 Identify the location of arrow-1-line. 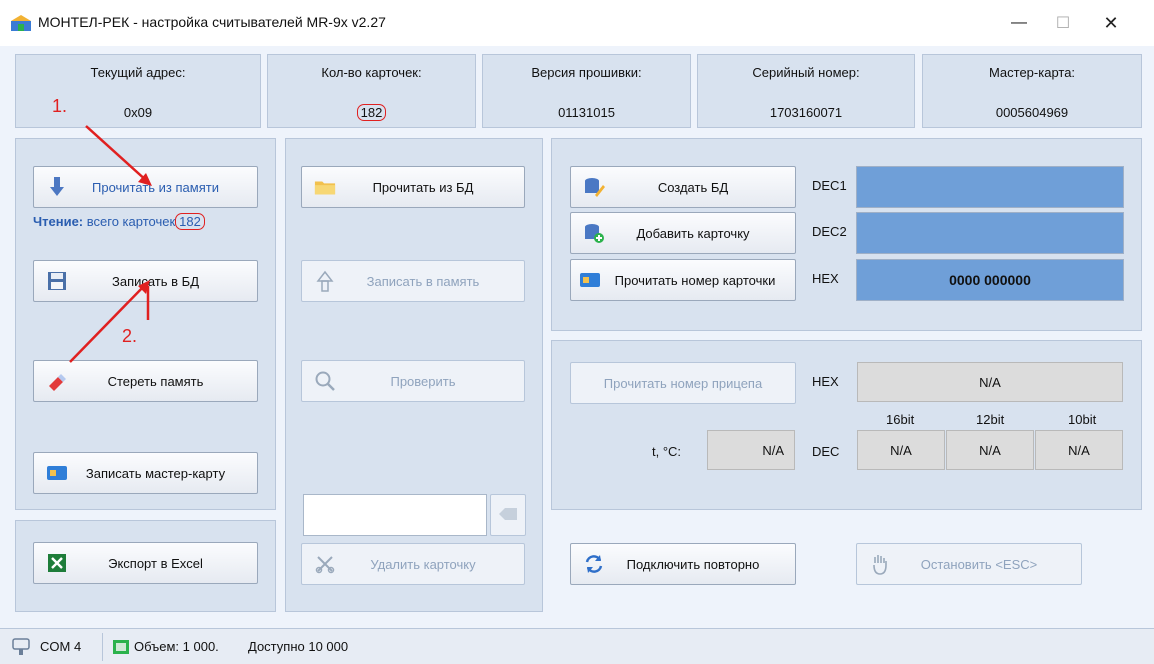
(117, 154).